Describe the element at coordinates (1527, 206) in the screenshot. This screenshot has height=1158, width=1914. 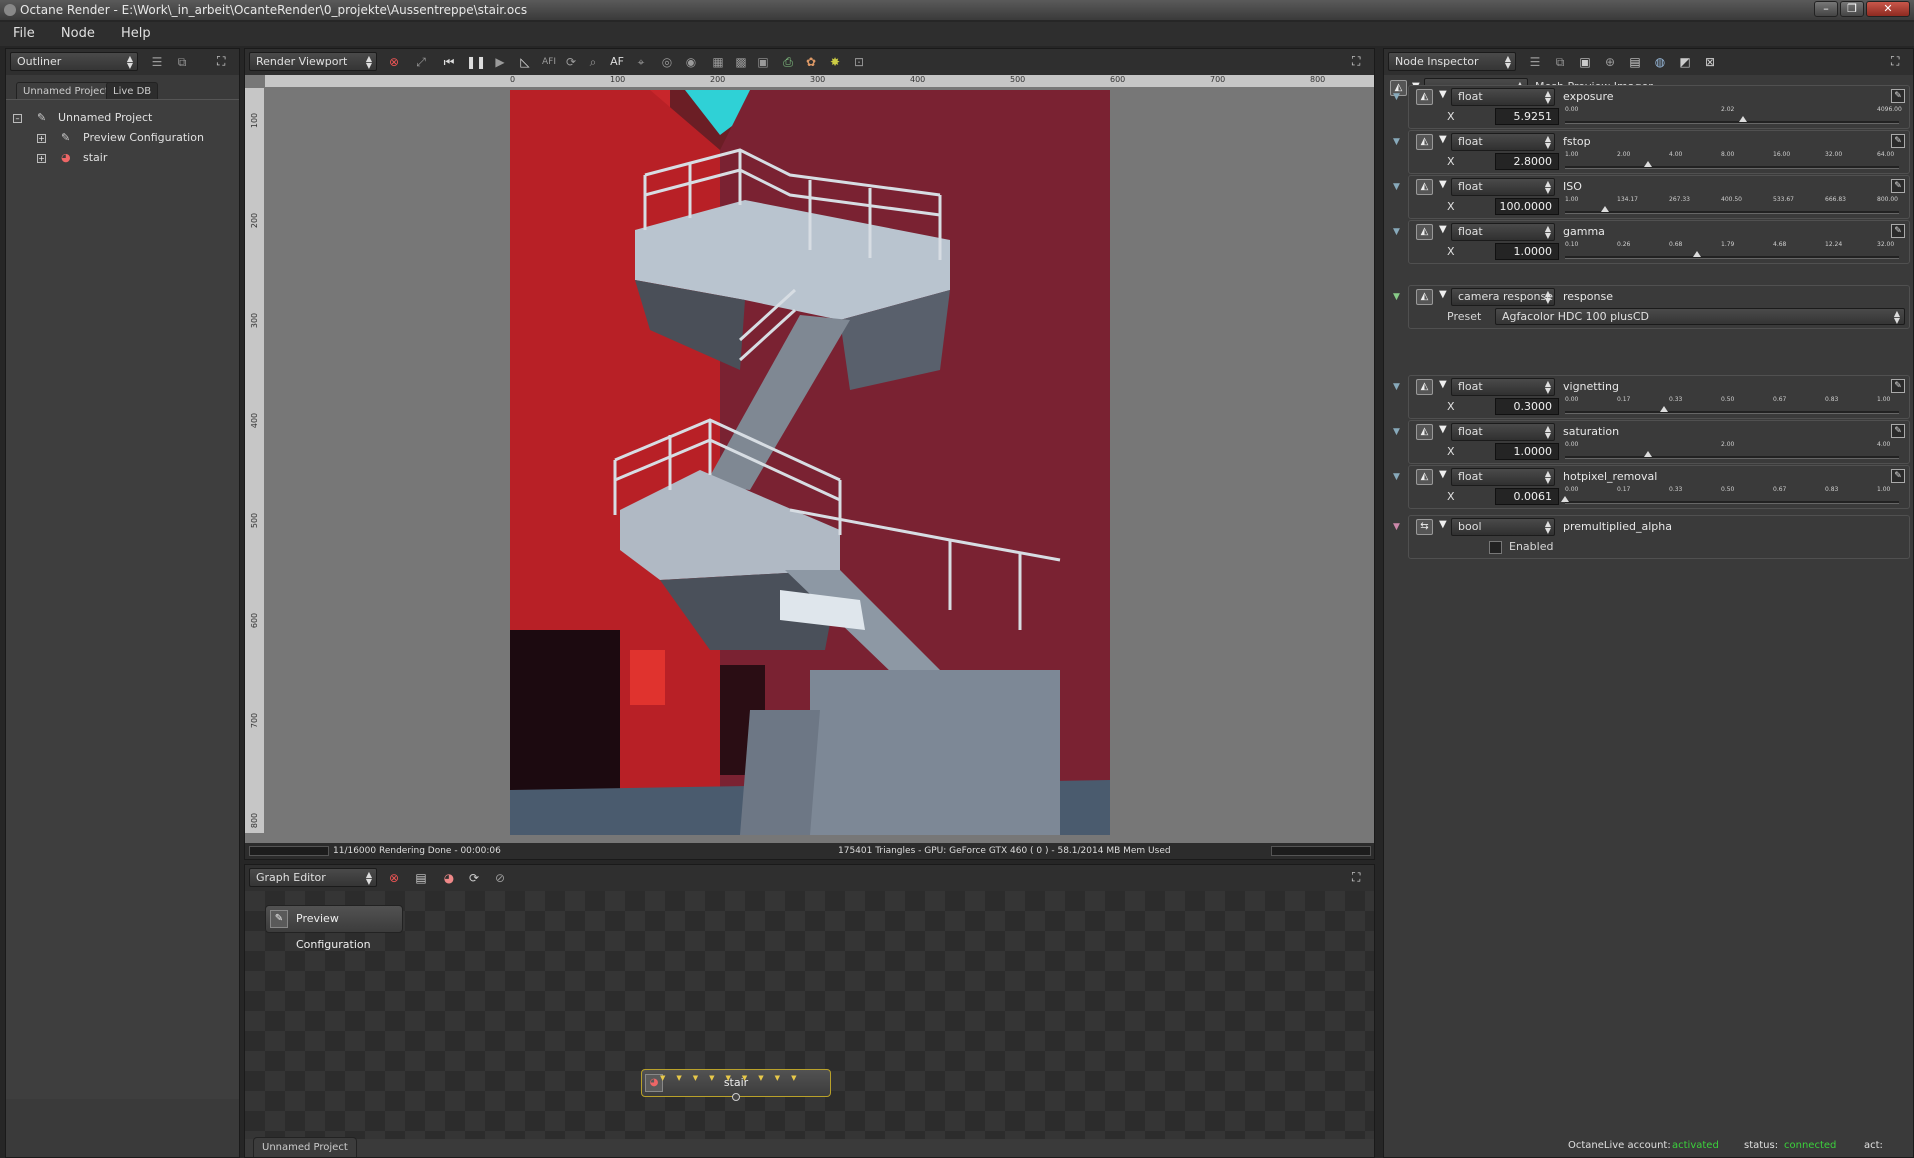
I see `param-value-field: 100.0000` at that location.